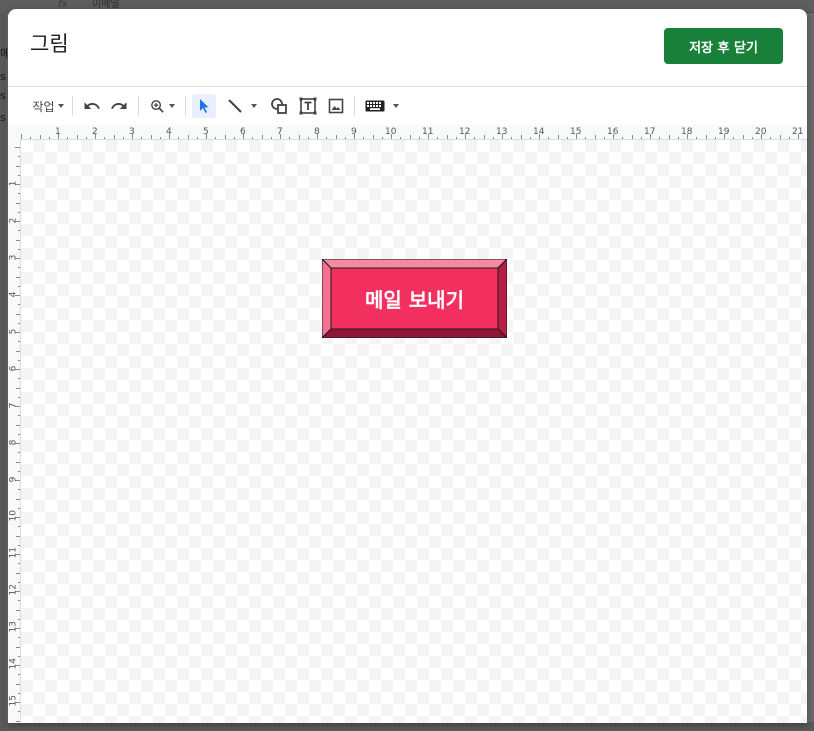  Describe the element at coordinates (613, 132) in the screenshot. I see `ruler-number: 16` at that location.